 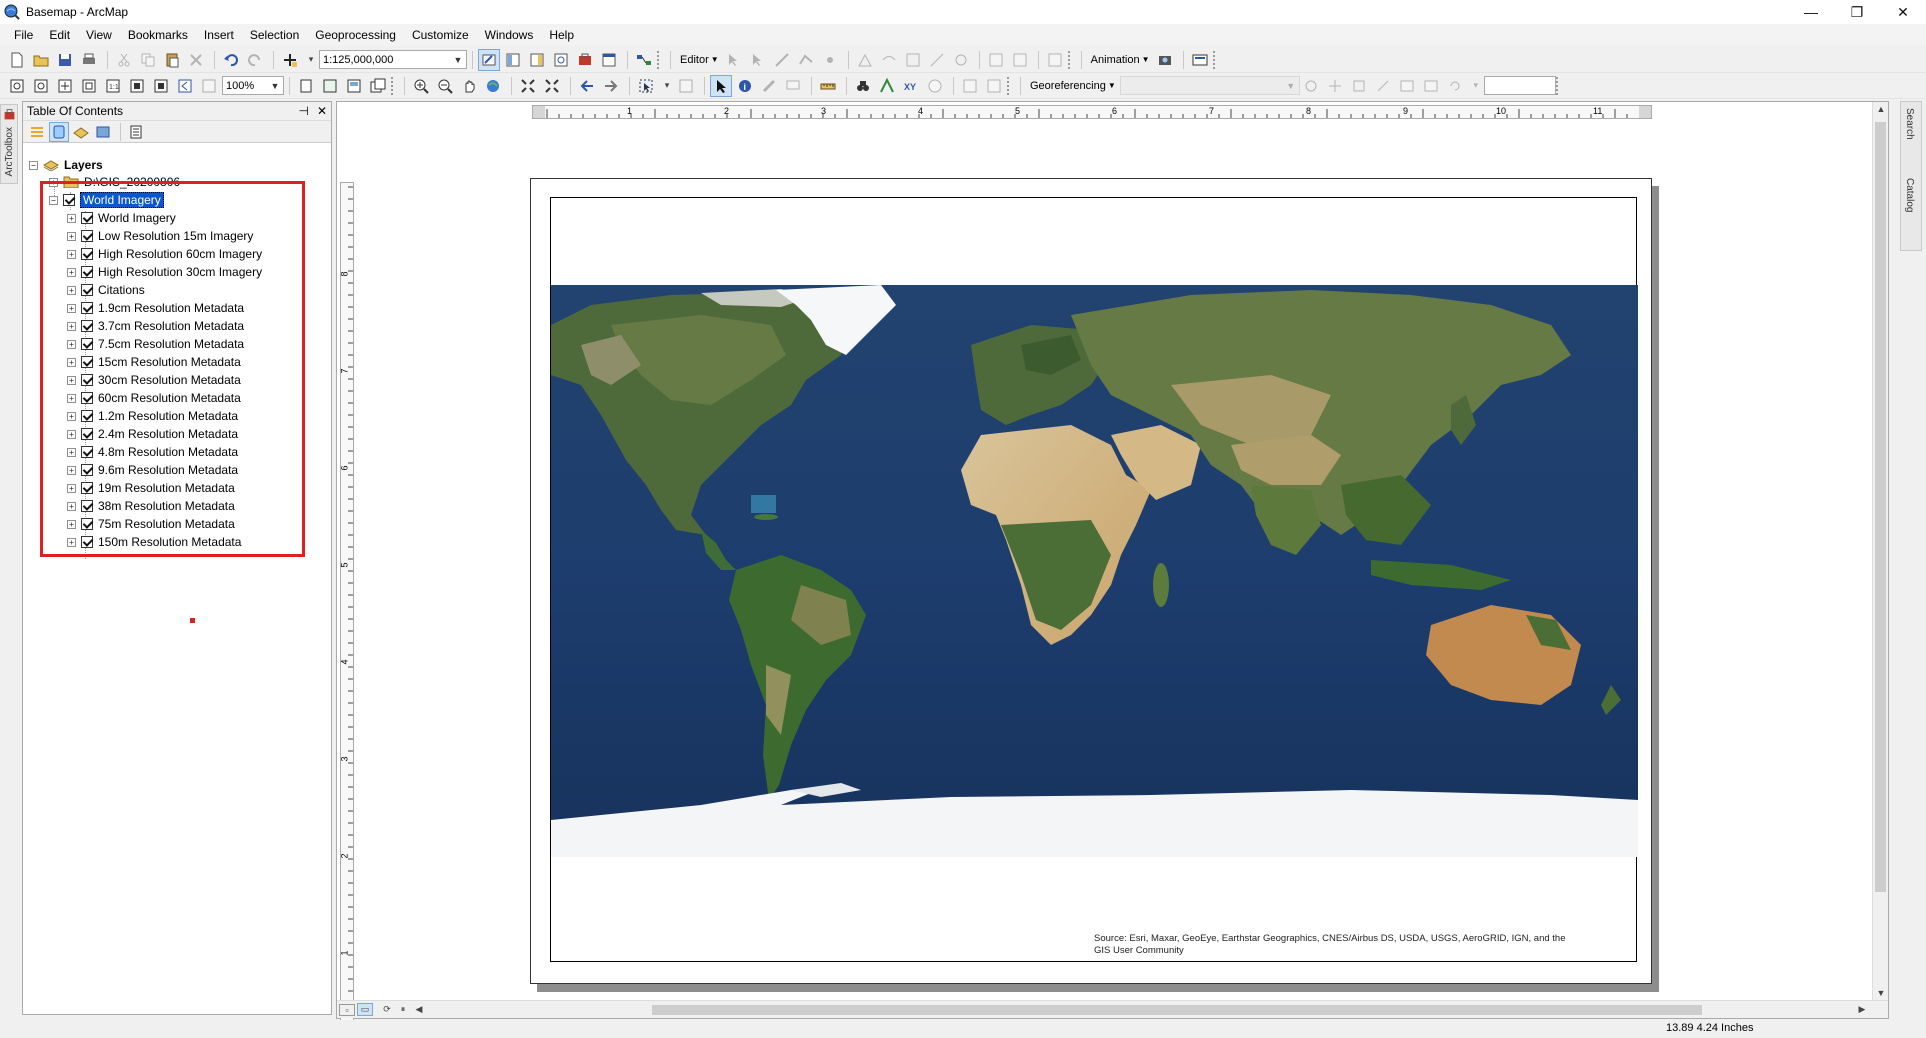 I want to click on catalog-window-icon, so click(x=537, y=60).